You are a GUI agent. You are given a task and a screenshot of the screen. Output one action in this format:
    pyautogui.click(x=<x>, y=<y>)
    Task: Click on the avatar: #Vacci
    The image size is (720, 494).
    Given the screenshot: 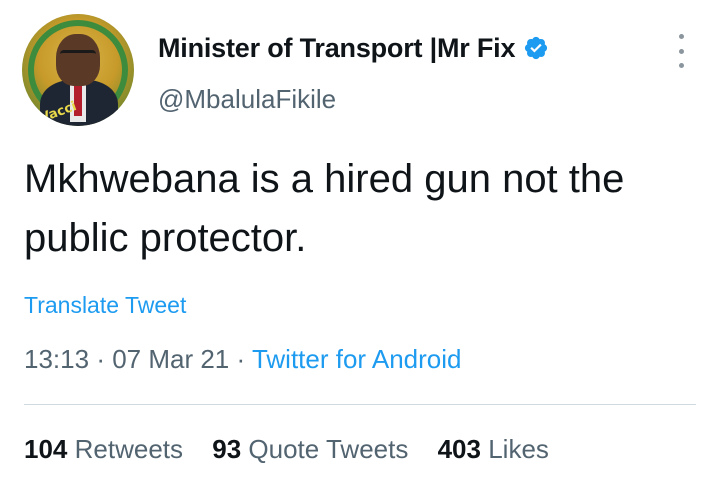 What is the action you would take?
    pyautogui.click(x=78, y=70)
    